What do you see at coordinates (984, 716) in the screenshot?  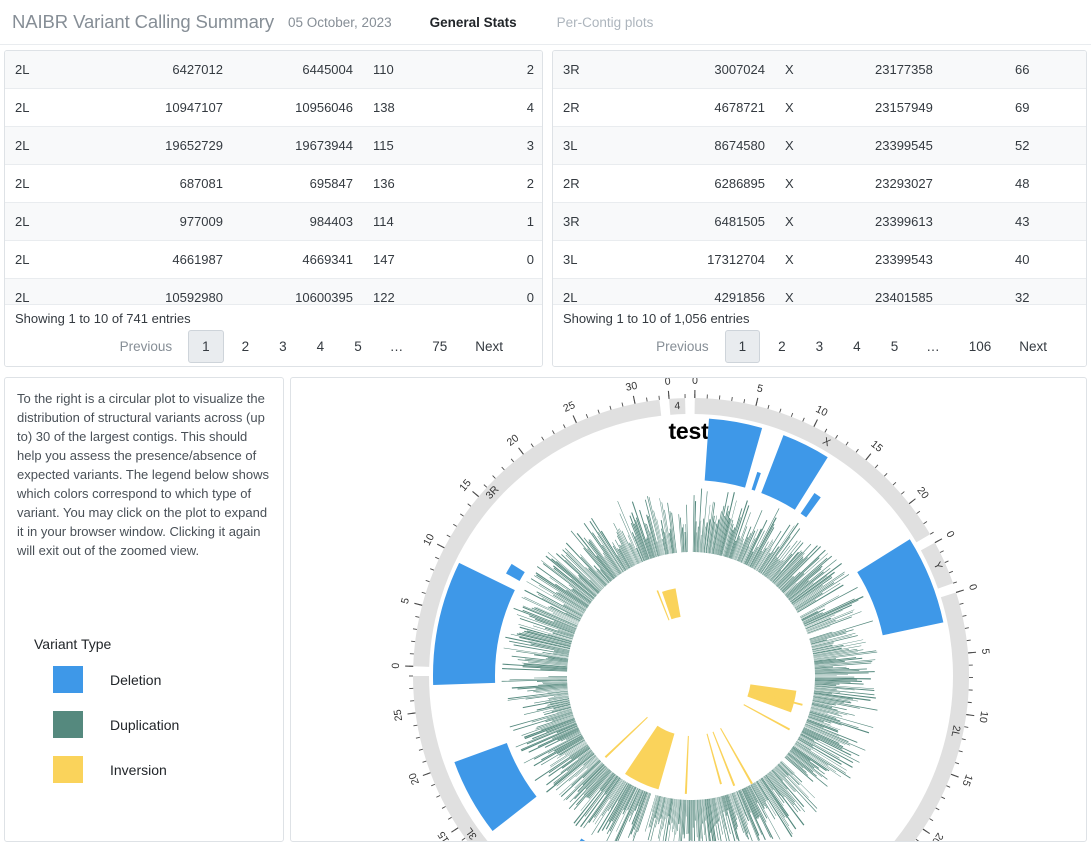 I see `svg-text: 10` at bounding box center [984, 716].